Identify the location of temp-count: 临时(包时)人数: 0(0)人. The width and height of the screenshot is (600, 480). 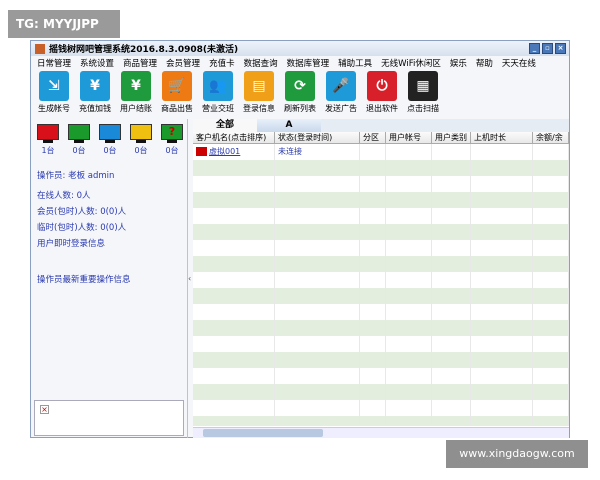
(82, 228).